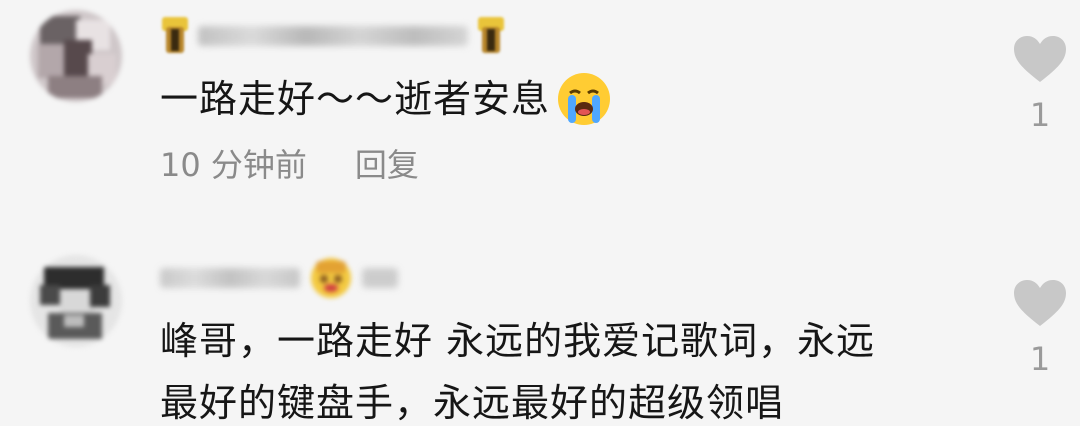 The height and width of the screenshot is (426, 1080). What do you see at coordinates (584, 99) in the screenshot?
I see `loudly-crying-face-icon` at bounding box center [584, 99].